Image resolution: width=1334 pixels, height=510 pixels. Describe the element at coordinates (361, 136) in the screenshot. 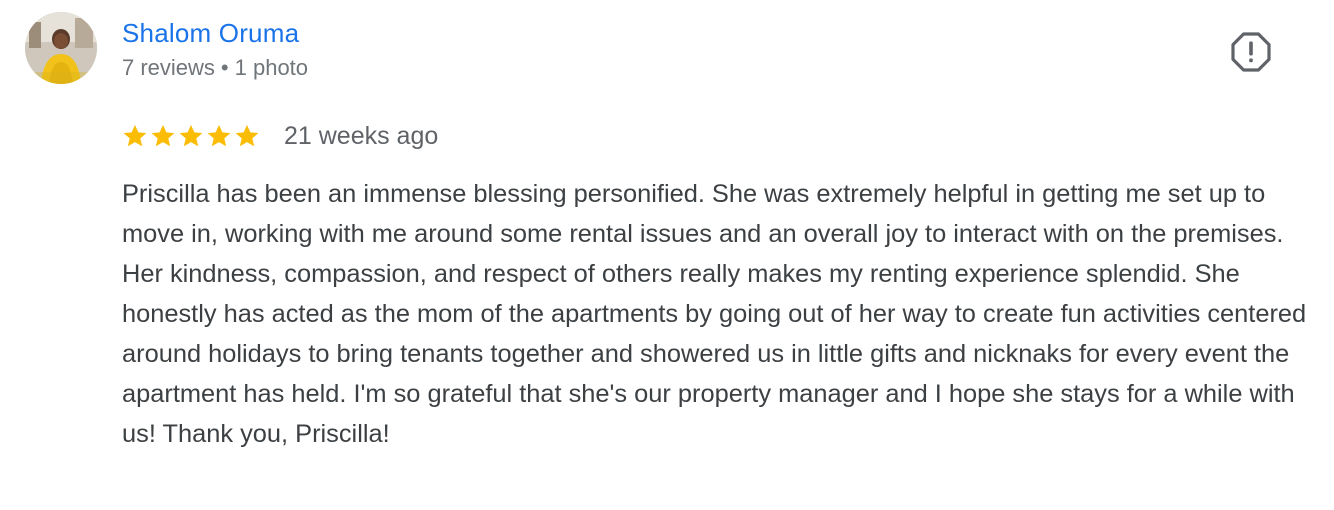

I see `review-date: 21 weeks ago` at that location.